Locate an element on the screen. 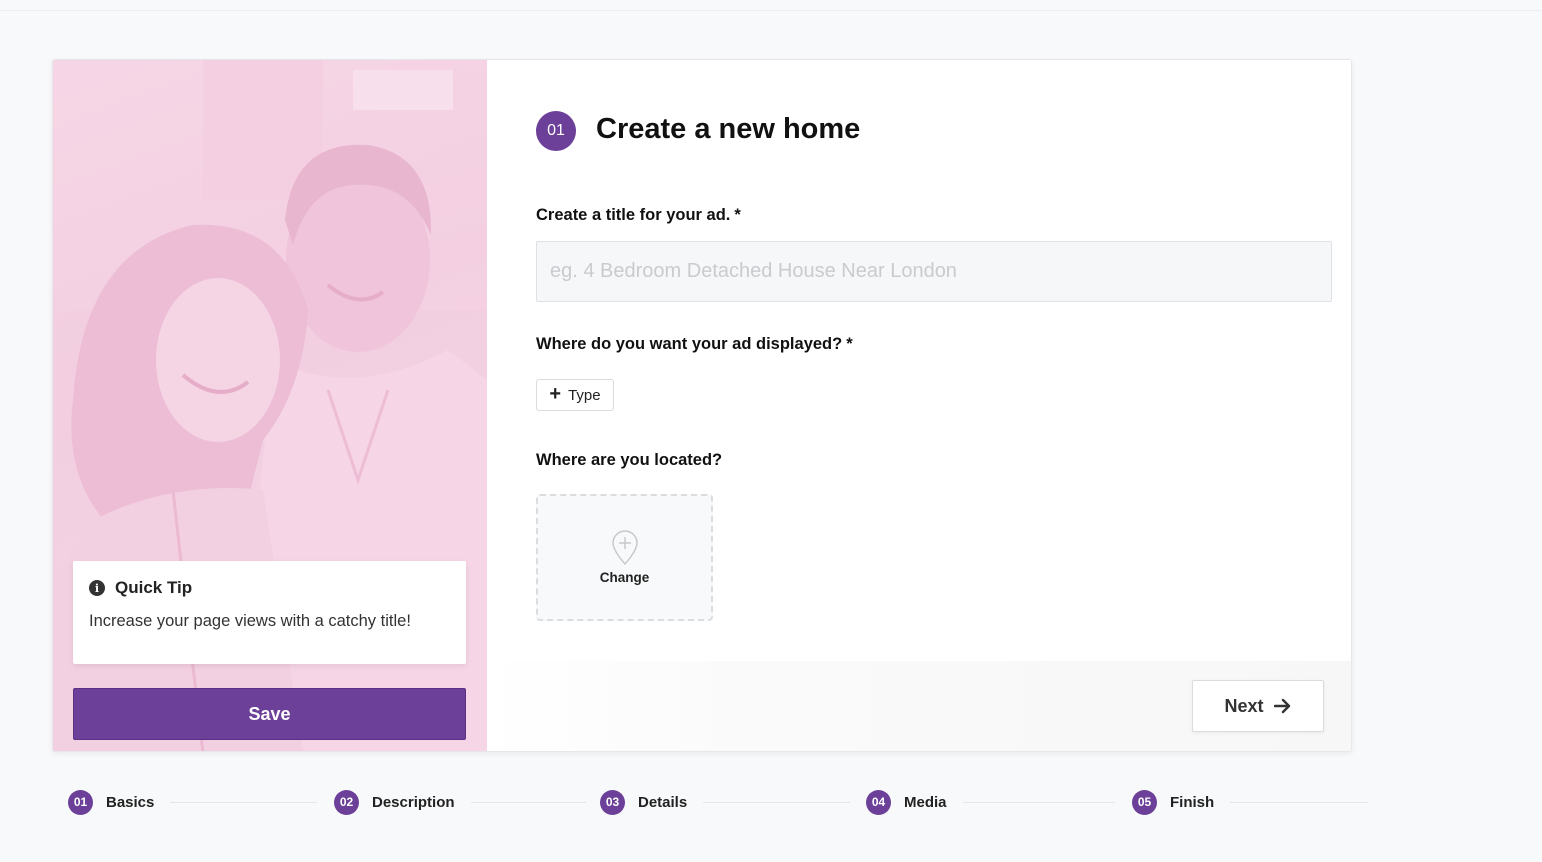 This screenshot has height=862, width=1542. step-number: 03 is located at coordinates (612, 802).